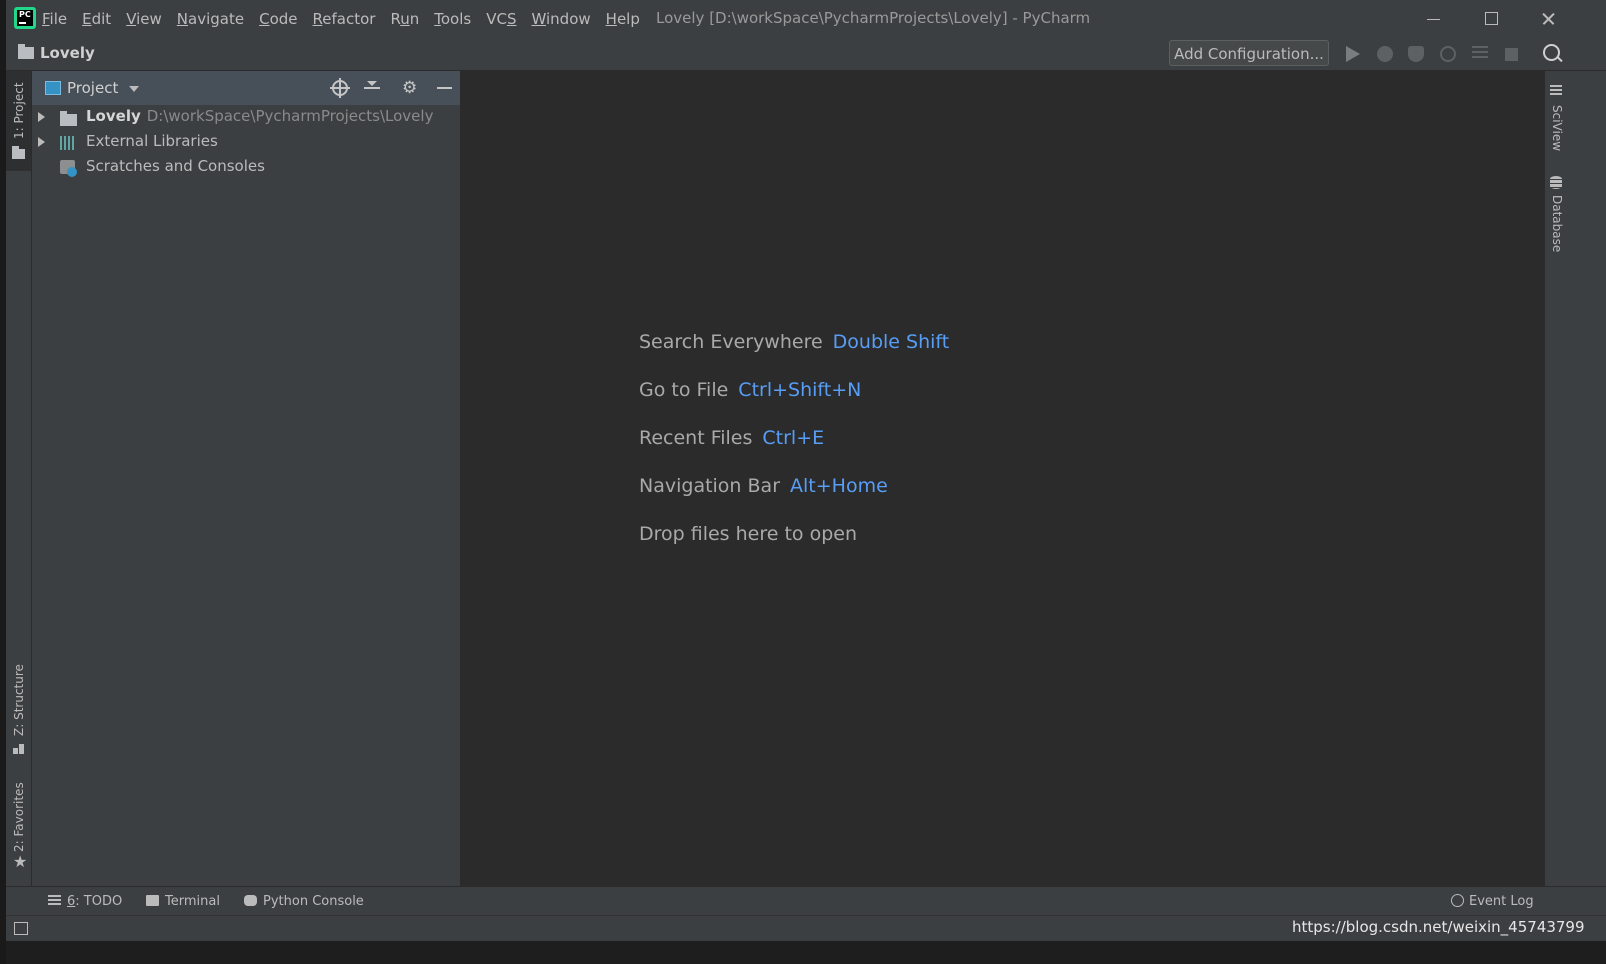  Describe the element at coordinates (538, 19) in the screenshot. I see `menu-window-mnemonic: W` at that location.